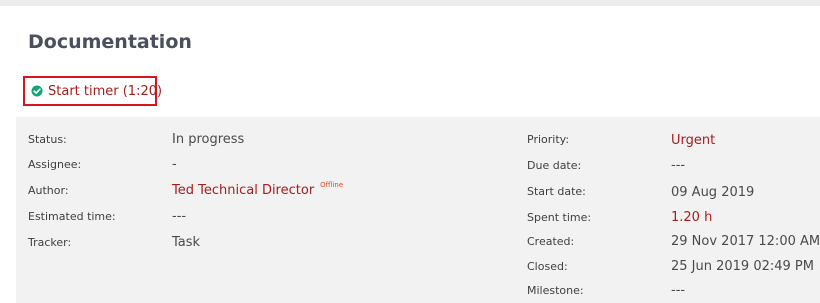 This screenshot has width=820, height=303. I want to click on field-label: Created:, so click(551, 241).